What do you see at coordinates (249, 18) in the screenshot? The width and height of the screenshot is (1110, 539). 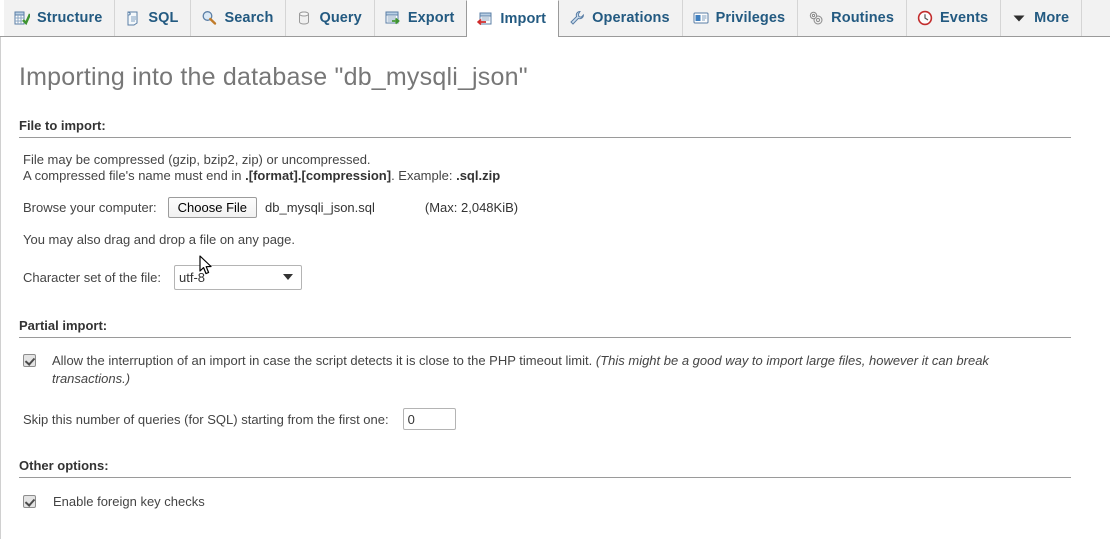 I see `tab-label: Search` at bounding box center [249, 18].